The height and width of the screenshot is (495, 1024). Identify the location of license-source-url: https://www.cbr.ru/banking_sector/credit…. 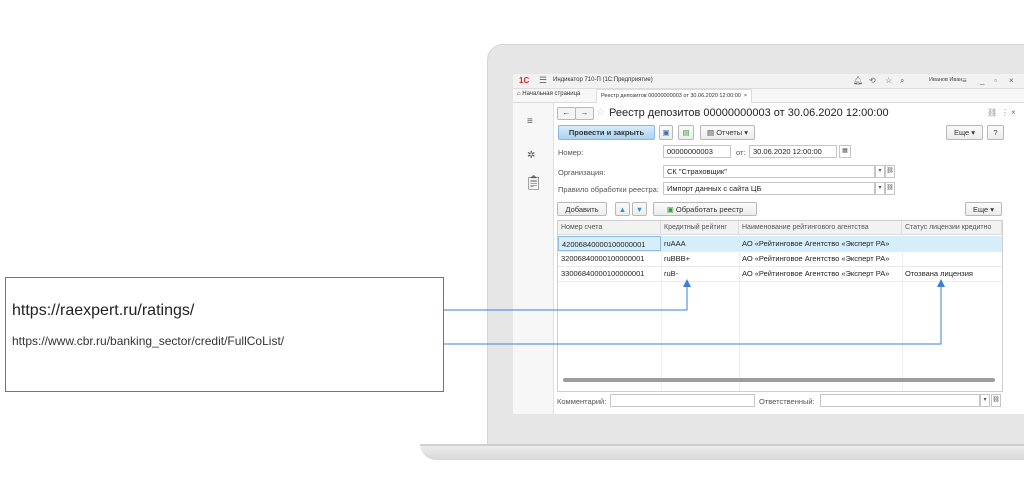
(148, 341).